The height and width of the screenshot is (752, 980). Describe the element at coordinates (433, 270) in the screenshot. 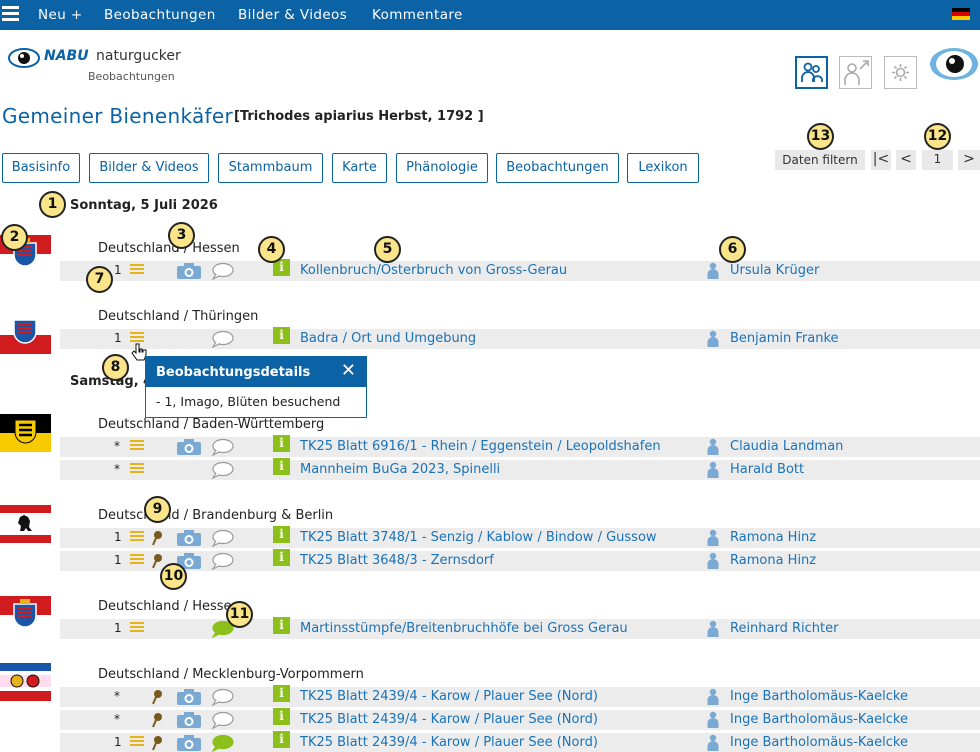

I see `location-link: Kollenbruch/Österbruch von Gross-Gerau` at that location.